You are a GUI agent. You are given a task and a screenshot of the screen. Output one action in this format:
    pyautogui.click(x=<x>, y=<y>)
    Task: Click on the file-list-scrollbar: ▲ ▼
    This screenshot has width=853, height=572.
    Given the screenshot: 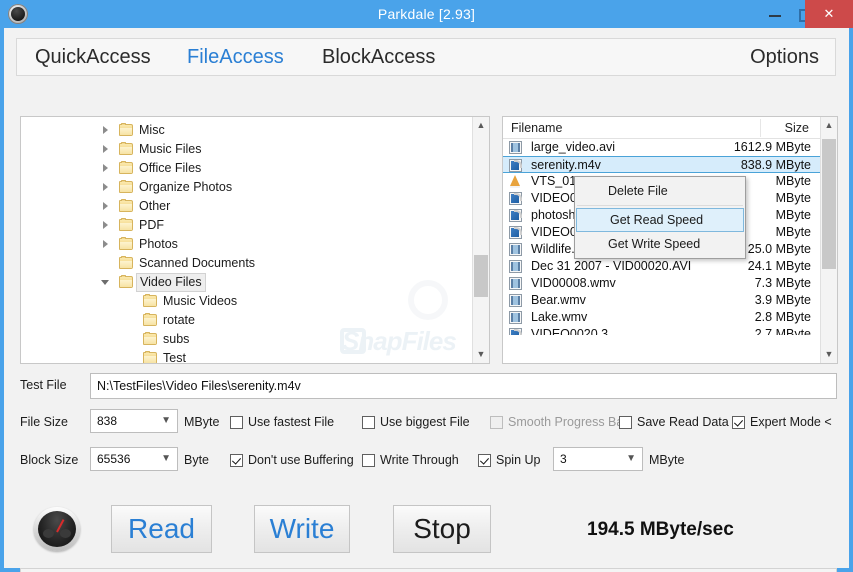 What is the action you would take?
    pyautogui.click(x=828, y=240)
    